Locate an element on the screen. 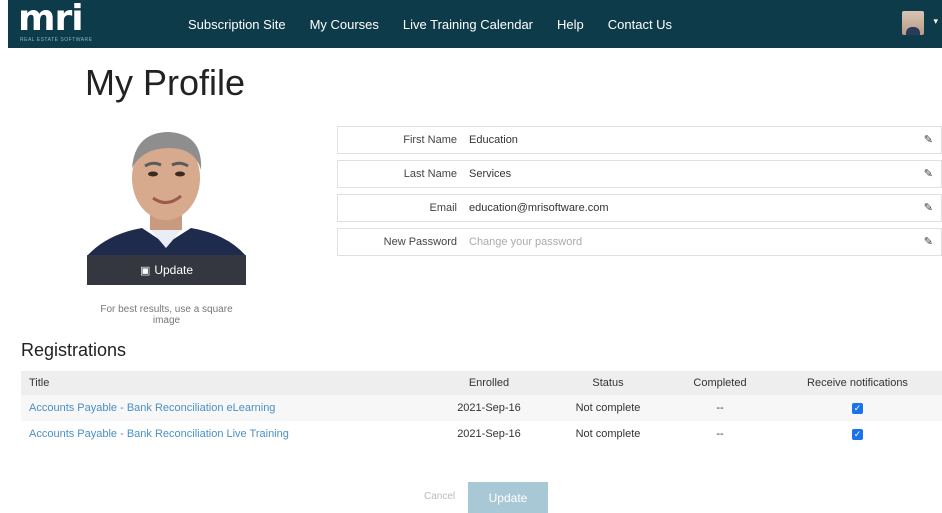  user-avatar is located at coordinates (913, 23).